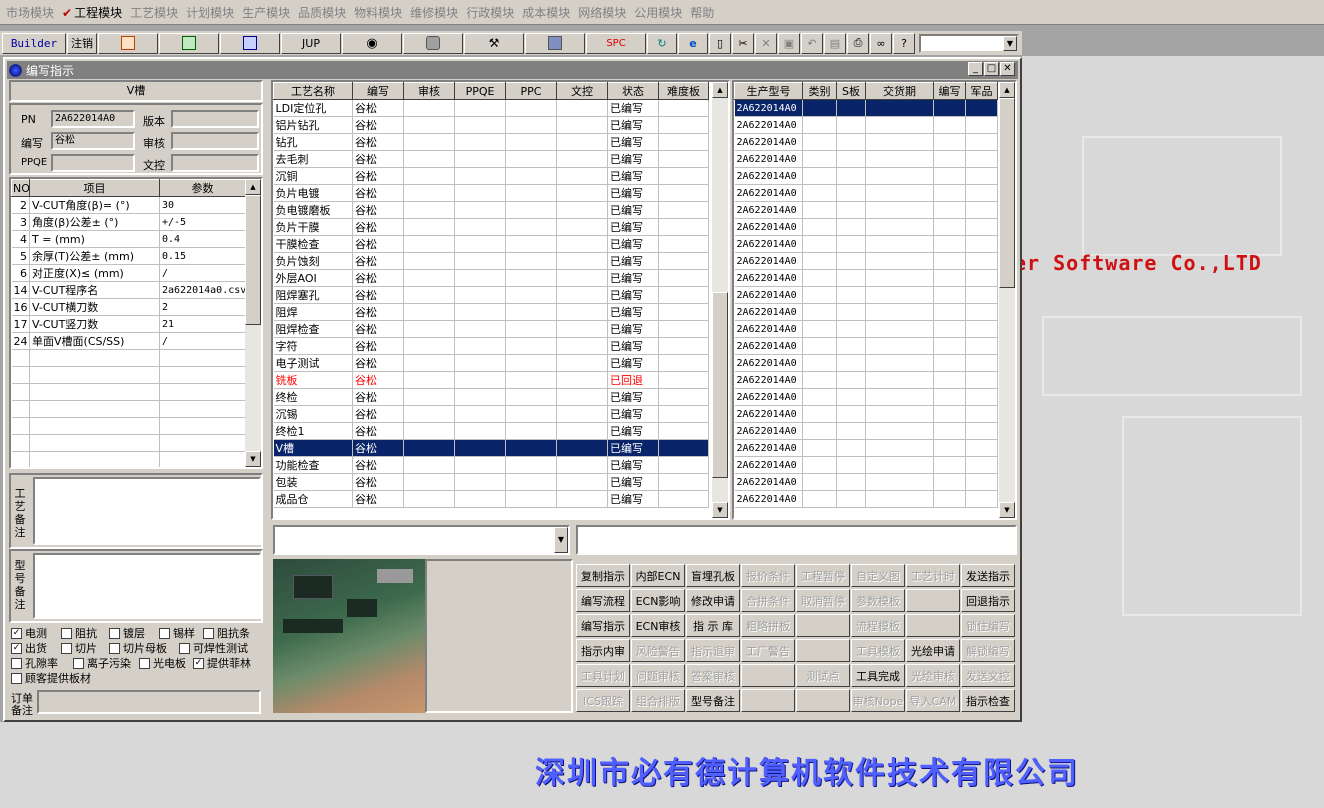 The width and height of the screenshot is (1324, 808). I want to click on option-checkbox: 阻抗条, so click(226, 633).